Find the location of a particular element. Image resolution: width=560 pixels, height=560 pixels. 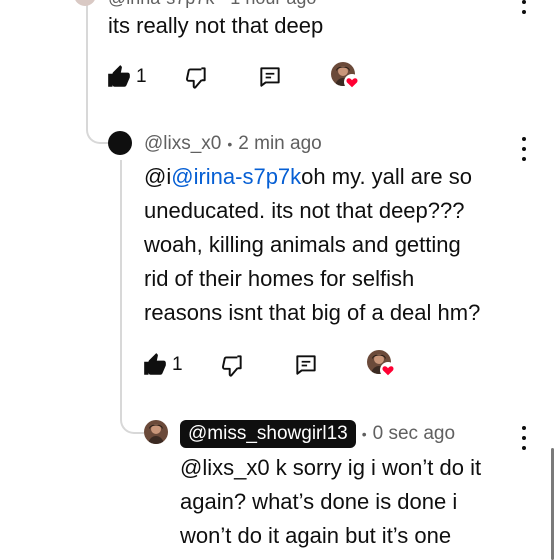

scrollbar is located at coordinates (552, 504).